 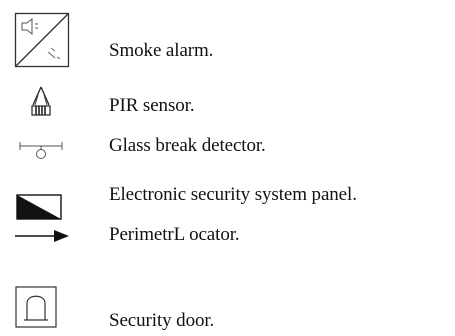 I want to click on legend-label: PIR sensor., so click(x=152, y=105).